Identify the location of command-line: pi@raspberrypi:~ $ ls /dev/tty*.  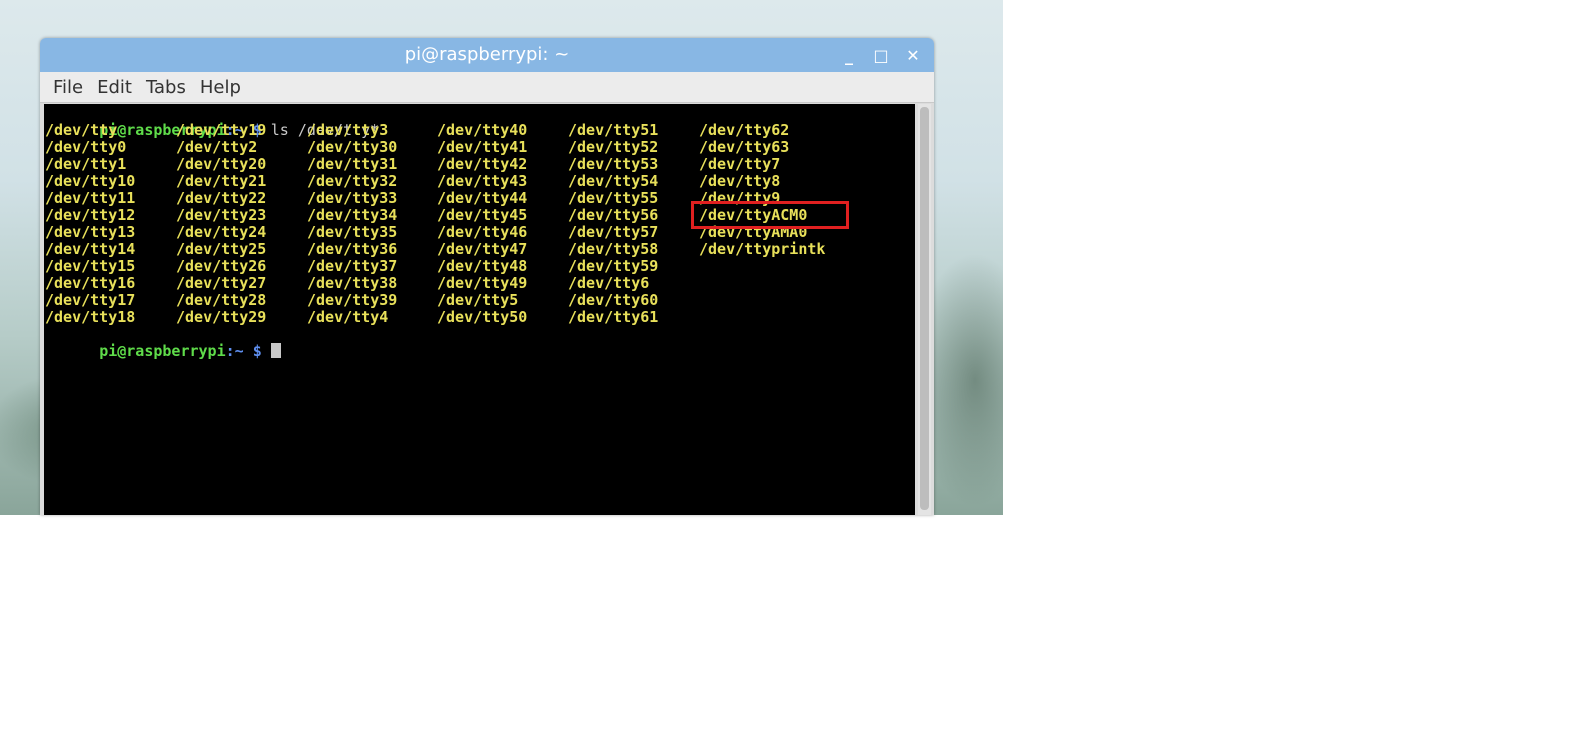
(212, 122).